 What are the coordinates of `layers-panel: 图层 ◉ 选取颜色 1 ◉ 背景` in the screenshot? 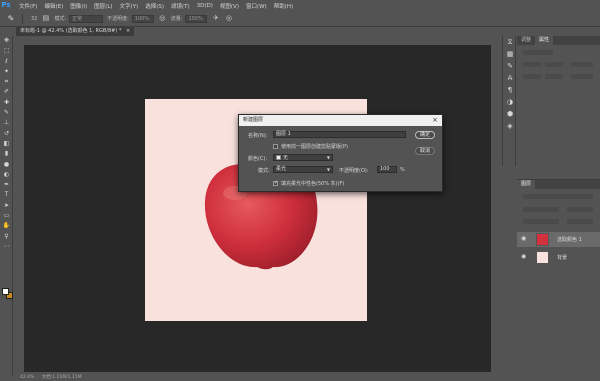 It's located at (558, 280).